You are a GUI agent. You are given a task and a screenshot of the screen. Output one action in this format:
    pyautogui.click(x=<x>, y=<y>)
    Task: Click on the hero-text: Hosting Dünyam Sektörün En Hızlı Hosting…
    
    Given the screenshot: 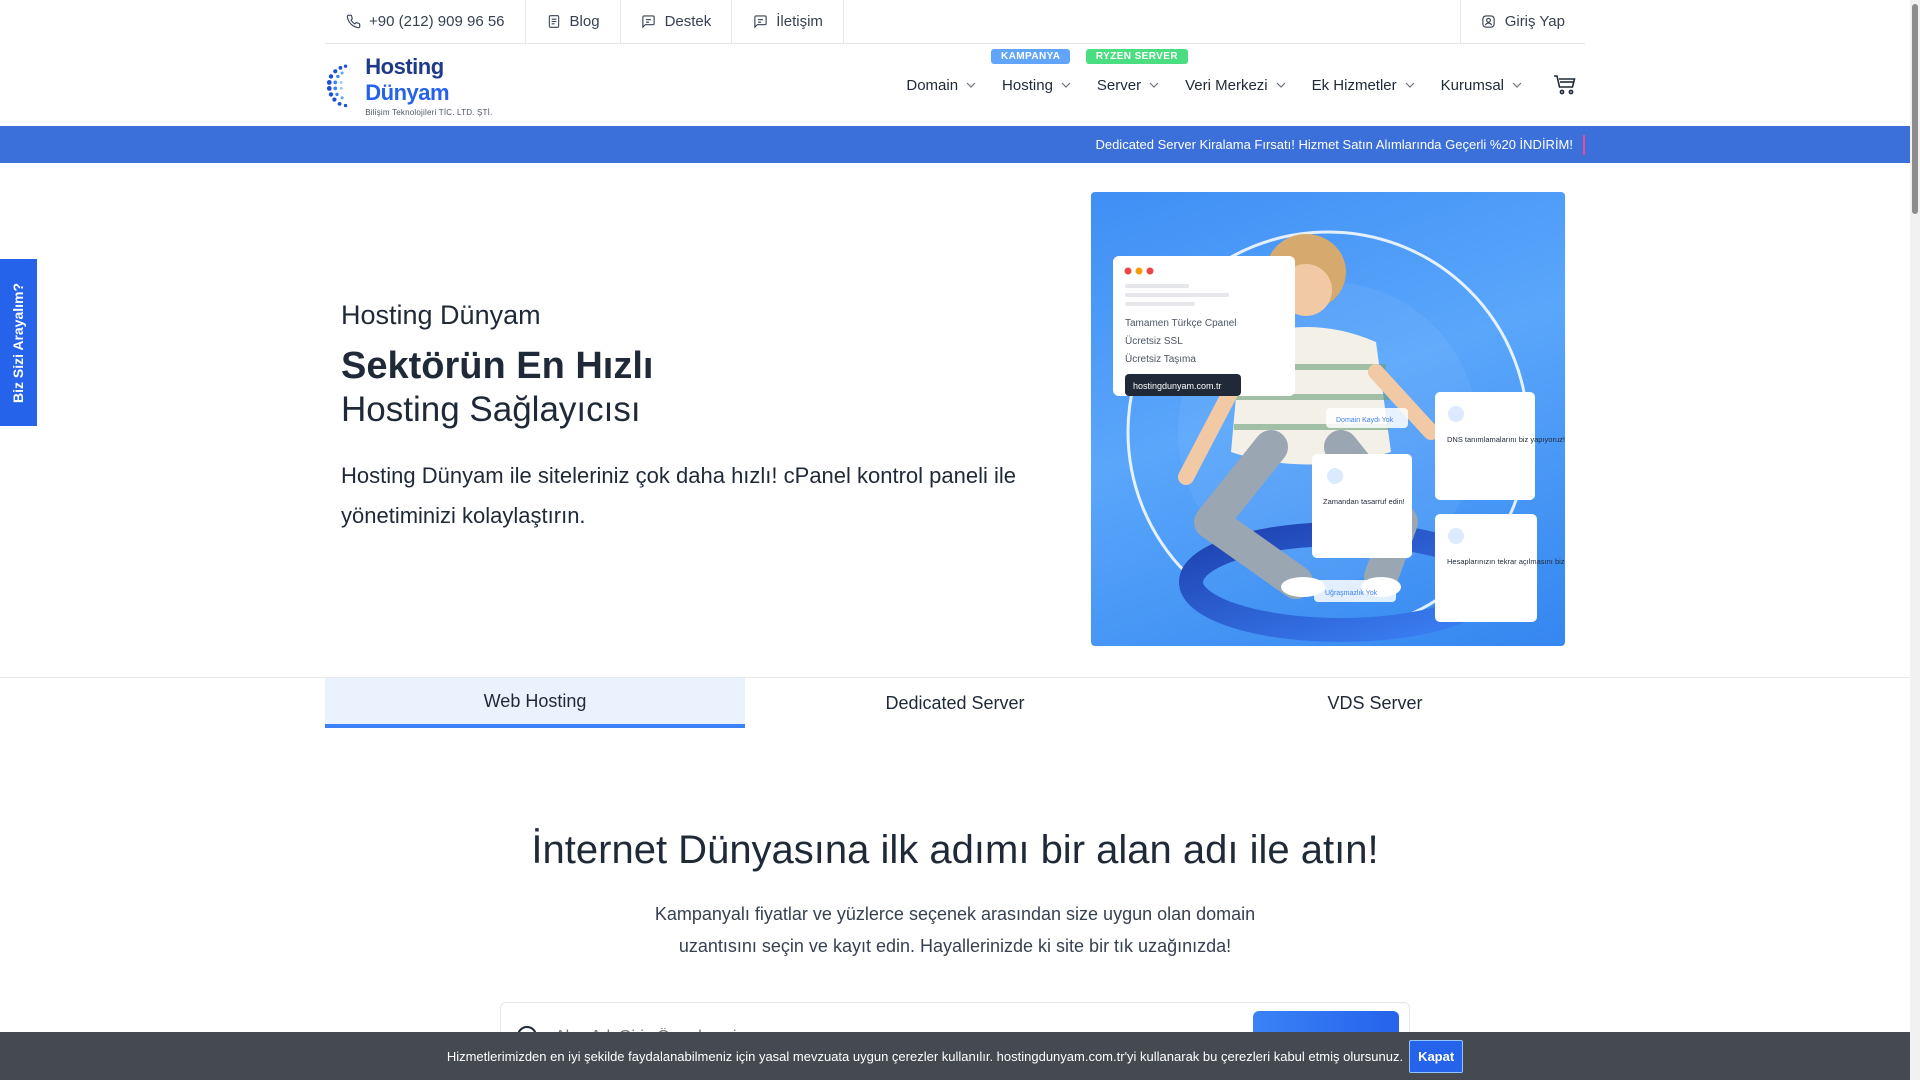 What is the action you would take?
    pyautogui.click(x=701, y=418)
    